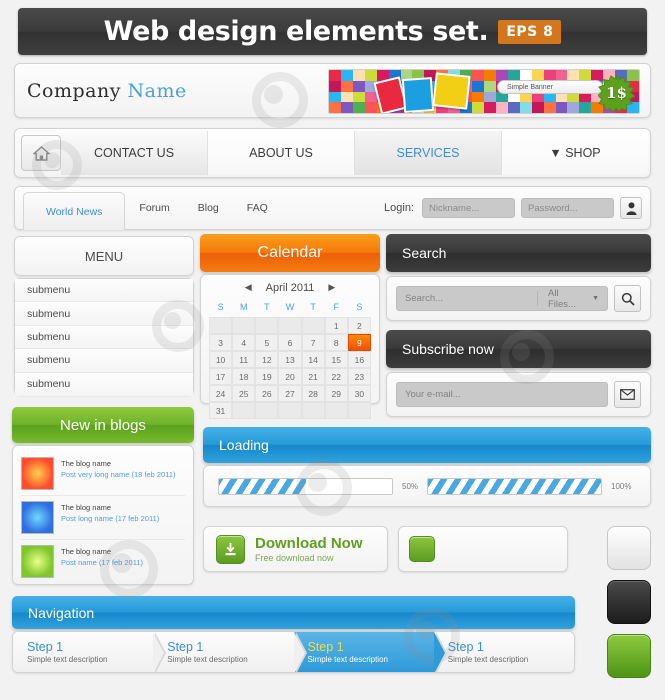 This screenshot has height=700, width=665. I want to click on calendar-cell-20: 20, so click(290, 376).